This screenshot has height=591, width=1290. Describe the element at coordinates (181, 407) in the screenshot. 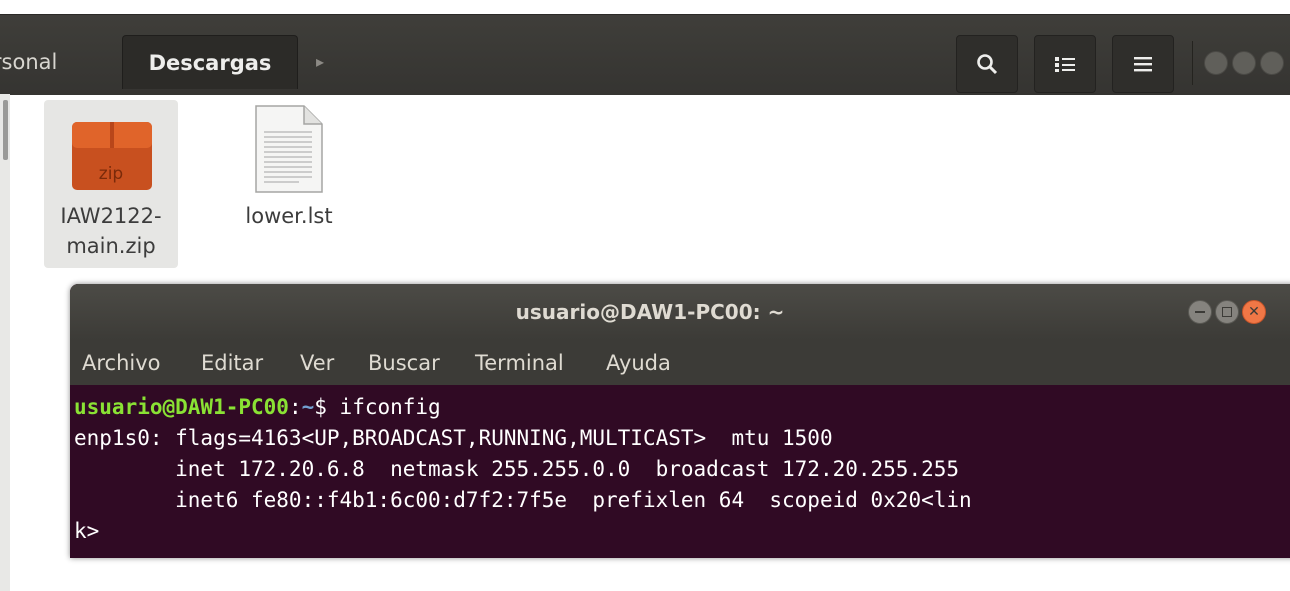

I see `prompt-user: usuario@DAW1-PC00` at that location.